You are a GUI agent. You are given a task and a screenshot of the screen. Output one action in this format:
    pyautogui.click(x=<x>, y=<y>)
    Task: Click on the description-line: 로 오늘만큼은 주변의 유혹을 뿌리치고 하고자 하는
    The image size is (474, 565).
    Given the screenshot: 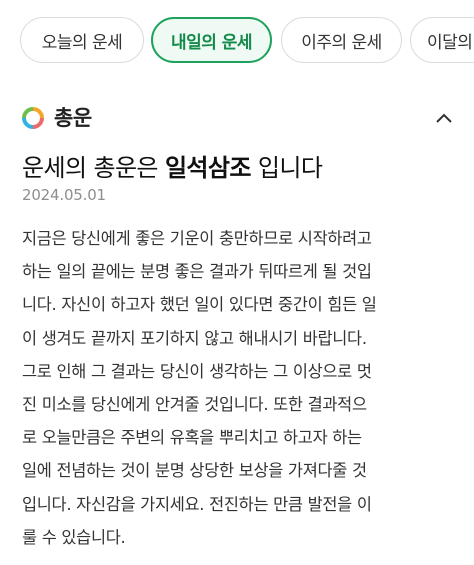 What is the action you would take?
    pyautogui.click(x=192, y=438)
    